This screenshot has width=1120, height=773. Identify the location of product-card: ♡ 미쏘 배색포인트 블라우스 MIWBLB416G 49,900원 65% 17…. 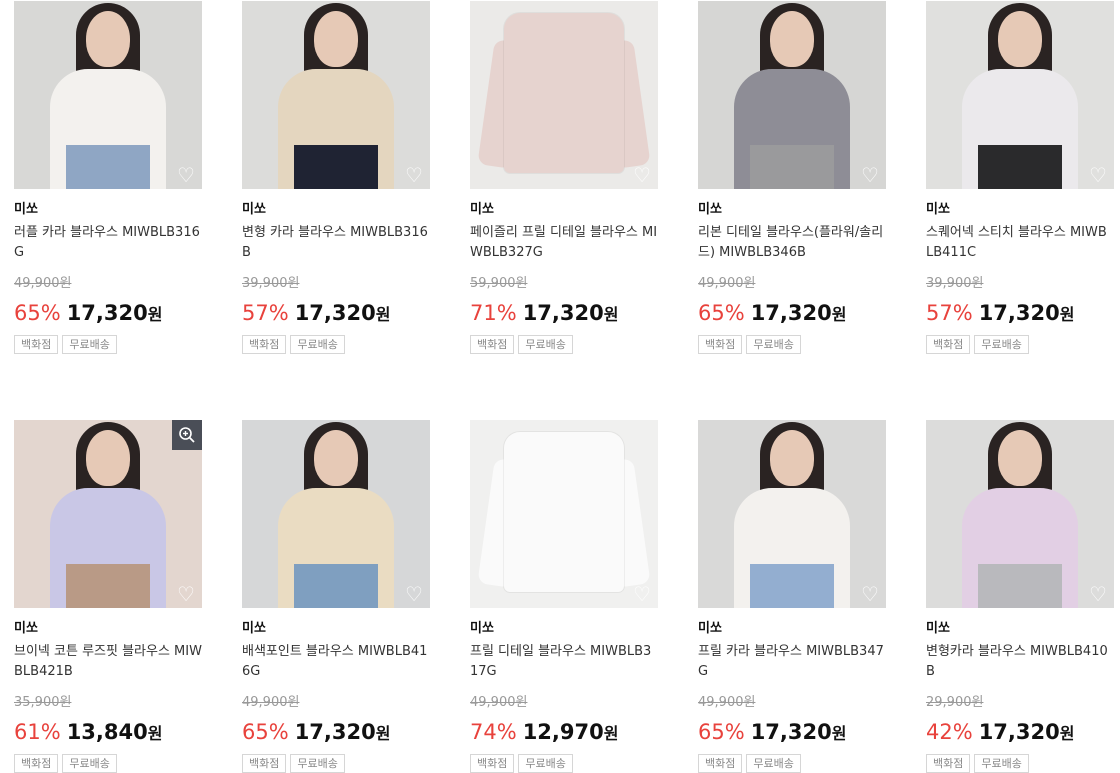
(336, 596).